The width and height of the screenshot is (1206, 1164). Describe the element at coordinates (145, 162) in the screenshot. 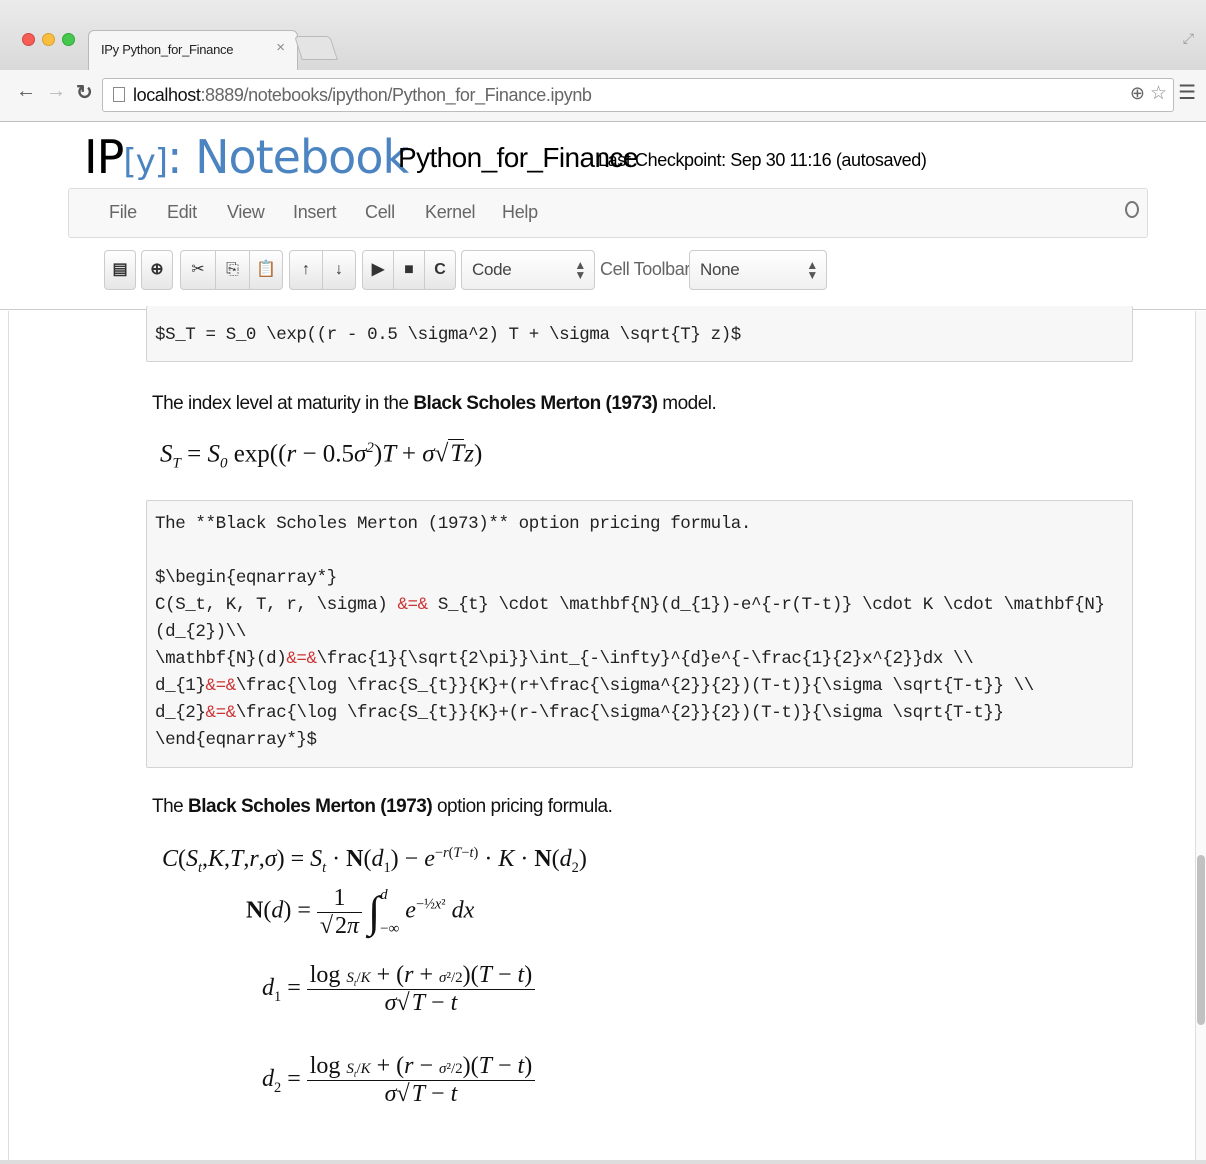

I see `logo-y: [y]` at that location.